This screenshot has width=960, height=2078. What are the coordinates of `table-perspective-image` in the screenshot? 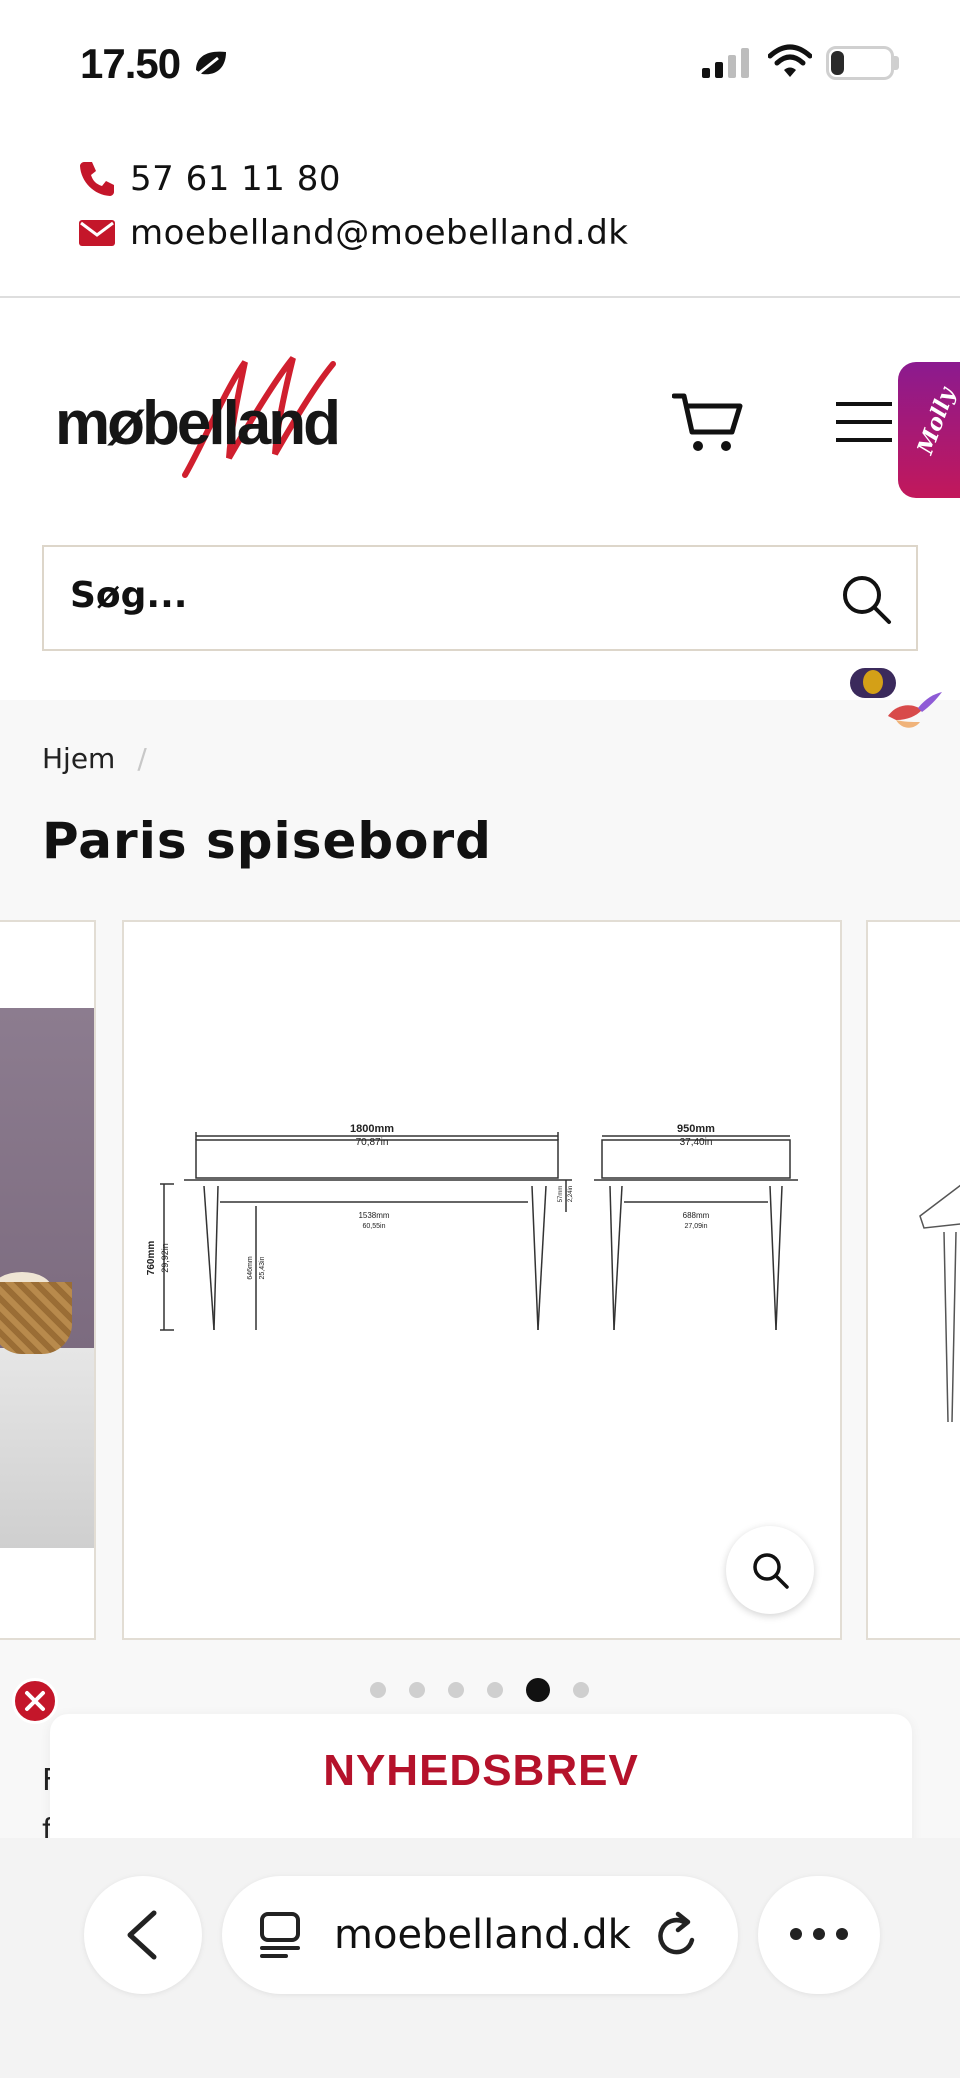 It's located at (939, 1303).